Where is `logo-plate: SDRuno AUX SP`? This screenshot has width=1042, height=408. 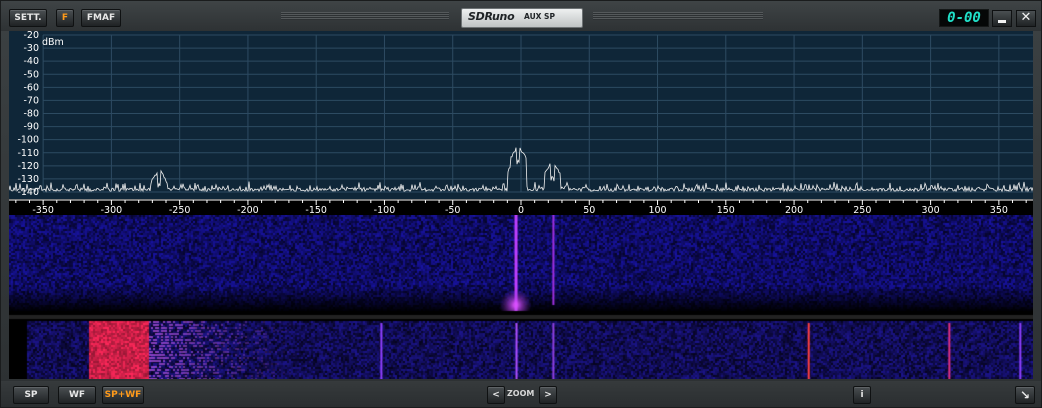 logo-plate: SDRuno AUX SP is located at coordinates (522, 18).